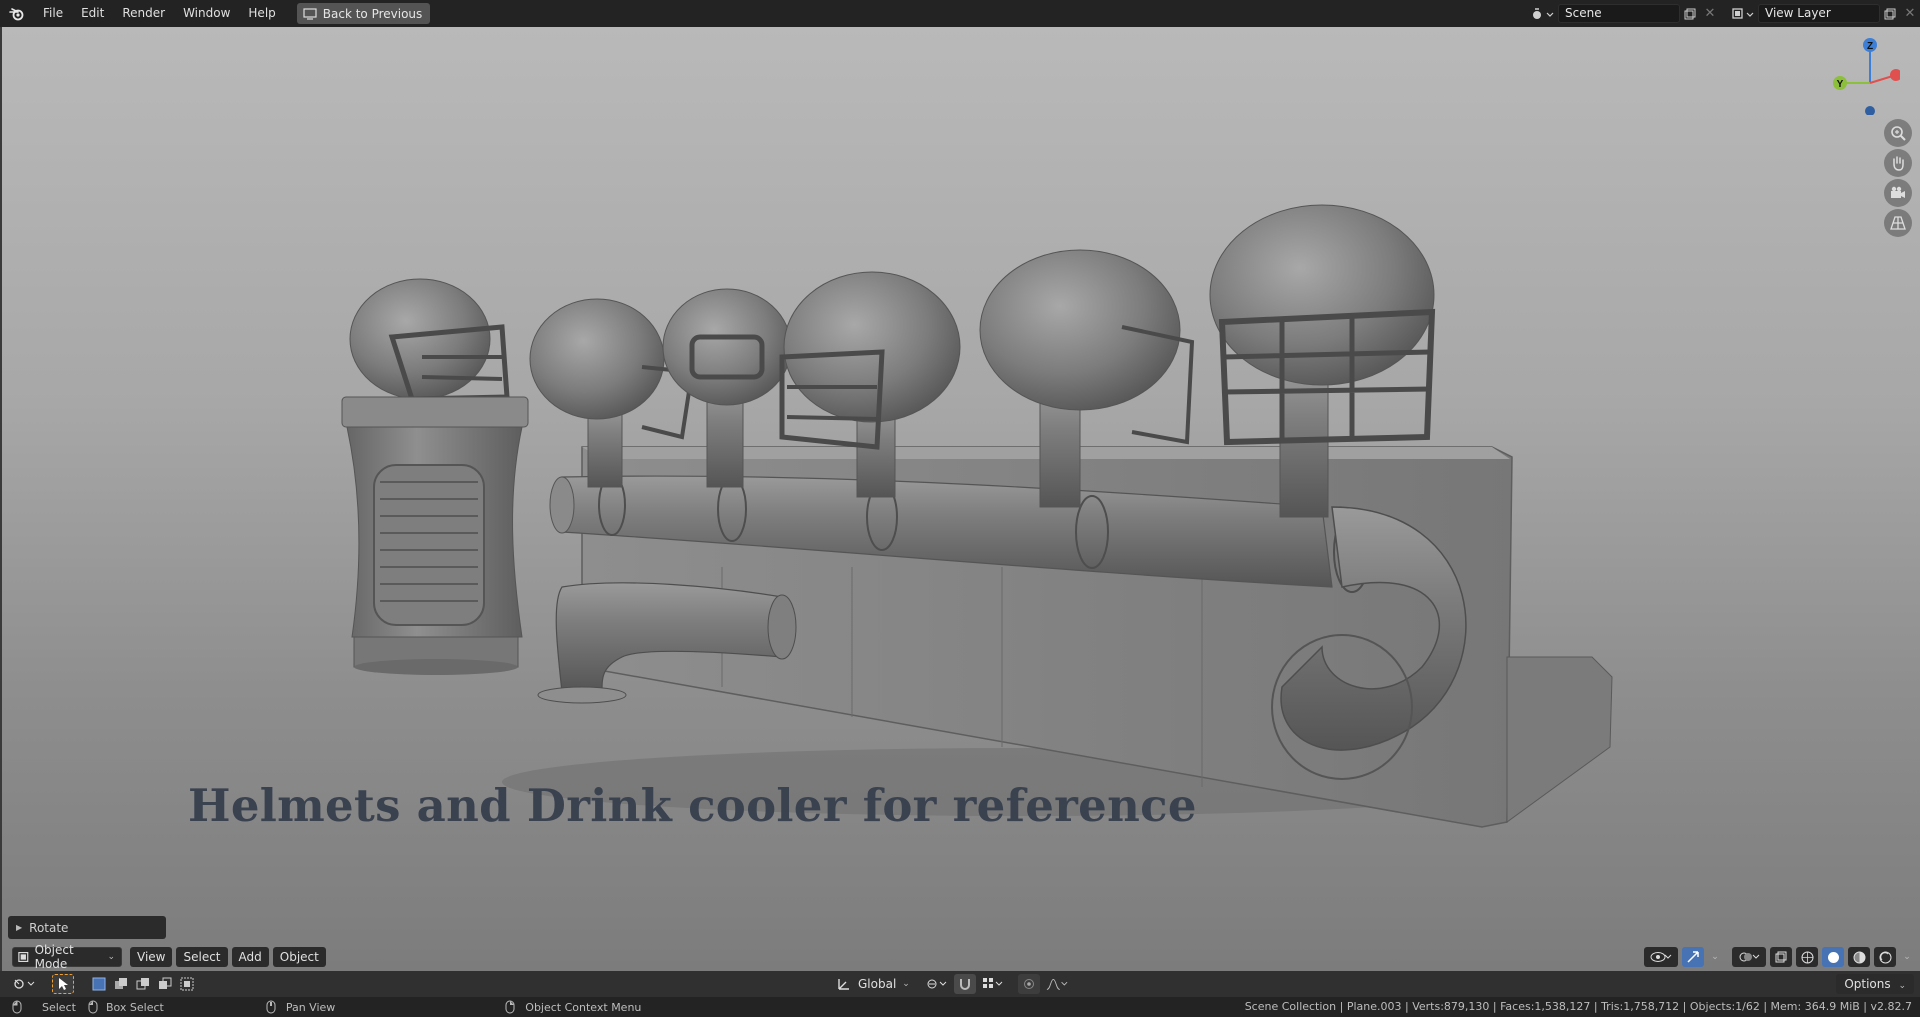  I want to click on options-label: Options, so click(1867, 984).